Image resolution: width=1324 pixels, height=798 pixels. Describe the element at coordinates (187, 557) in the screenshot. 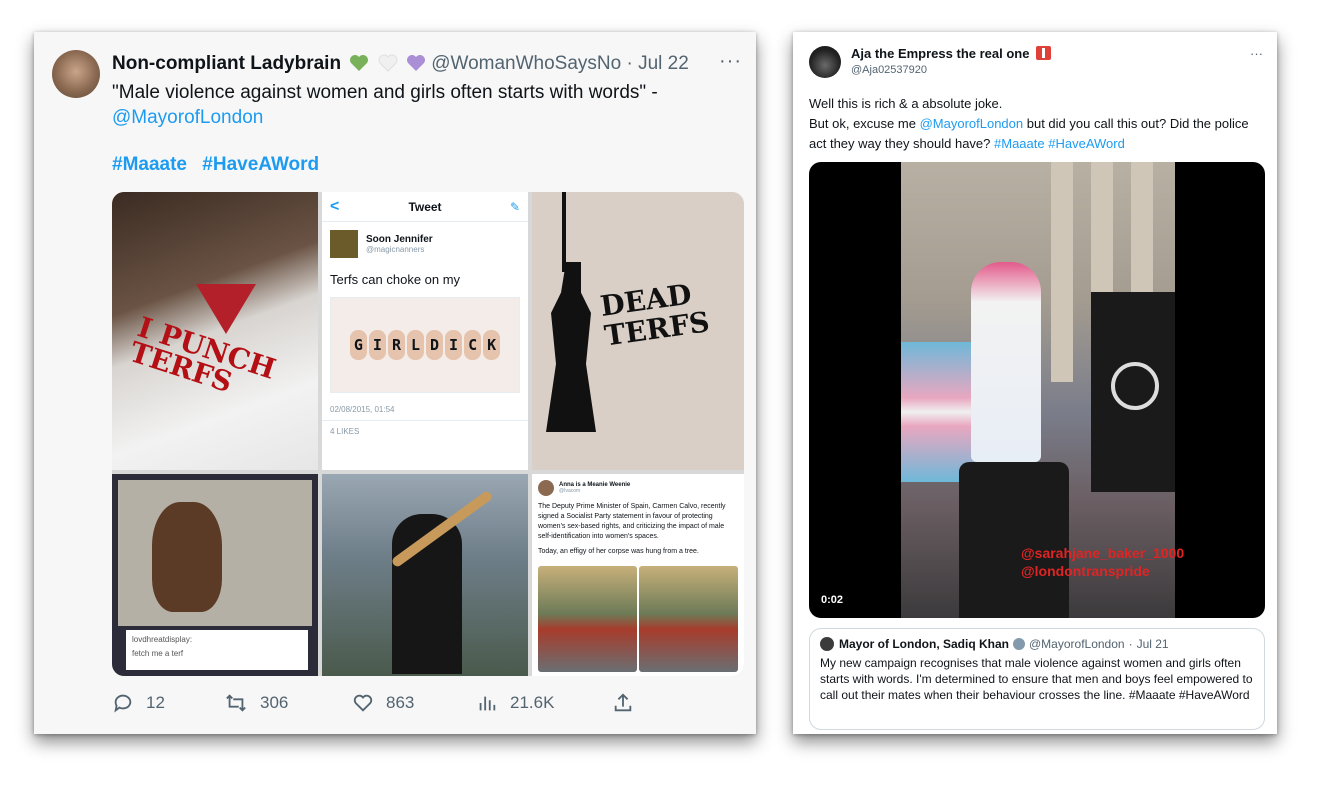

I see `person-shape` at that location.